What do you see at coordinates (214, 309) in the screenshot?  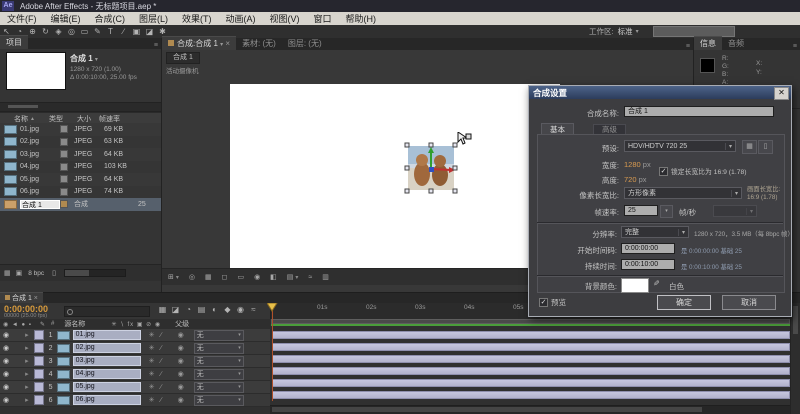 I see `motion-blur-icon: ◐` at bounding box center [214, 309].